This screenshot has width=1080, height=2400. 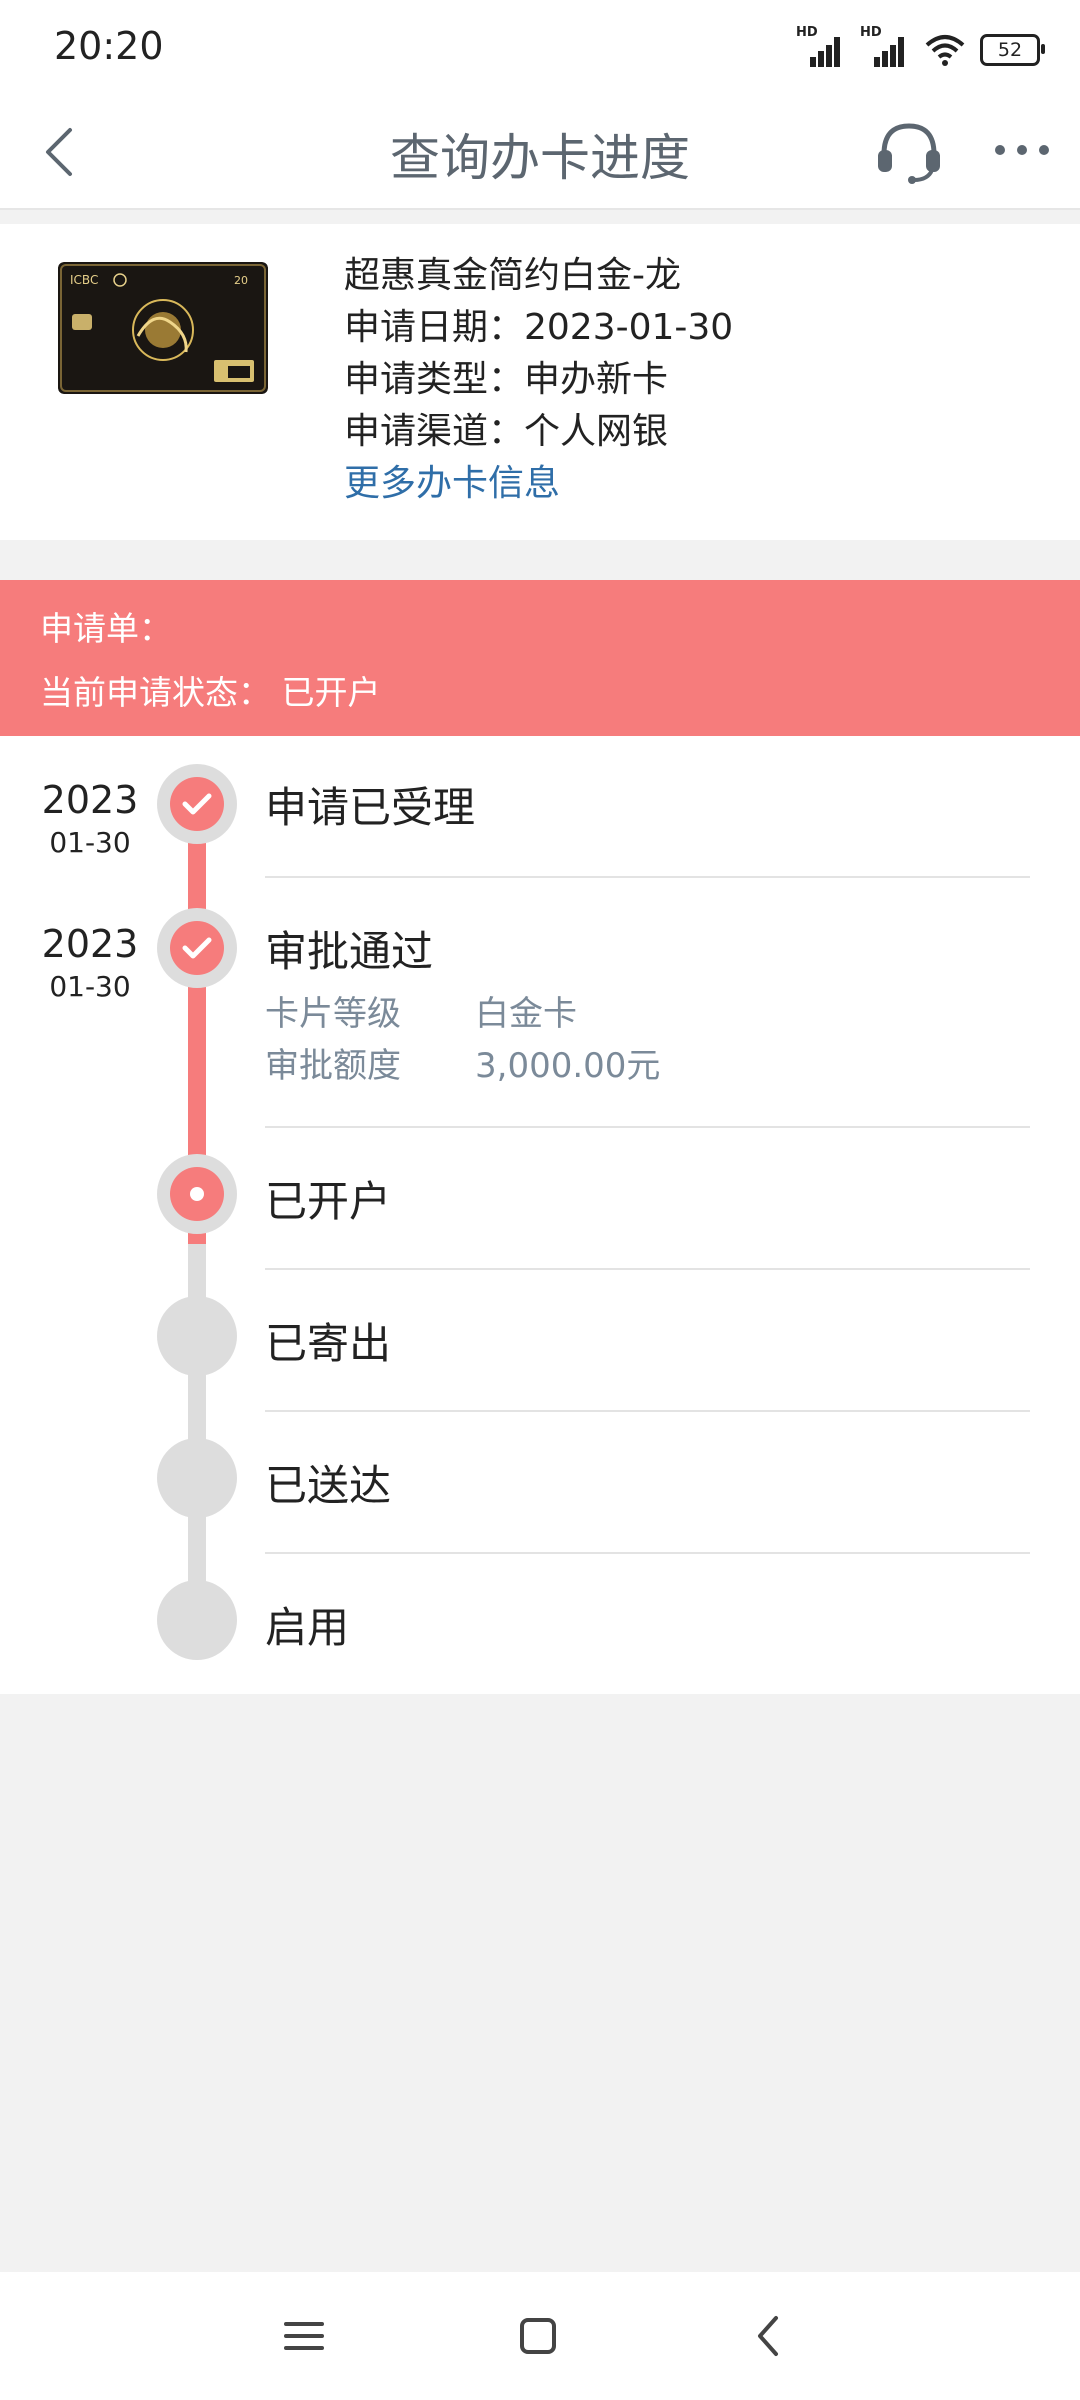 I want to click on step-title: 已送达, so click(x=328, y=1485).